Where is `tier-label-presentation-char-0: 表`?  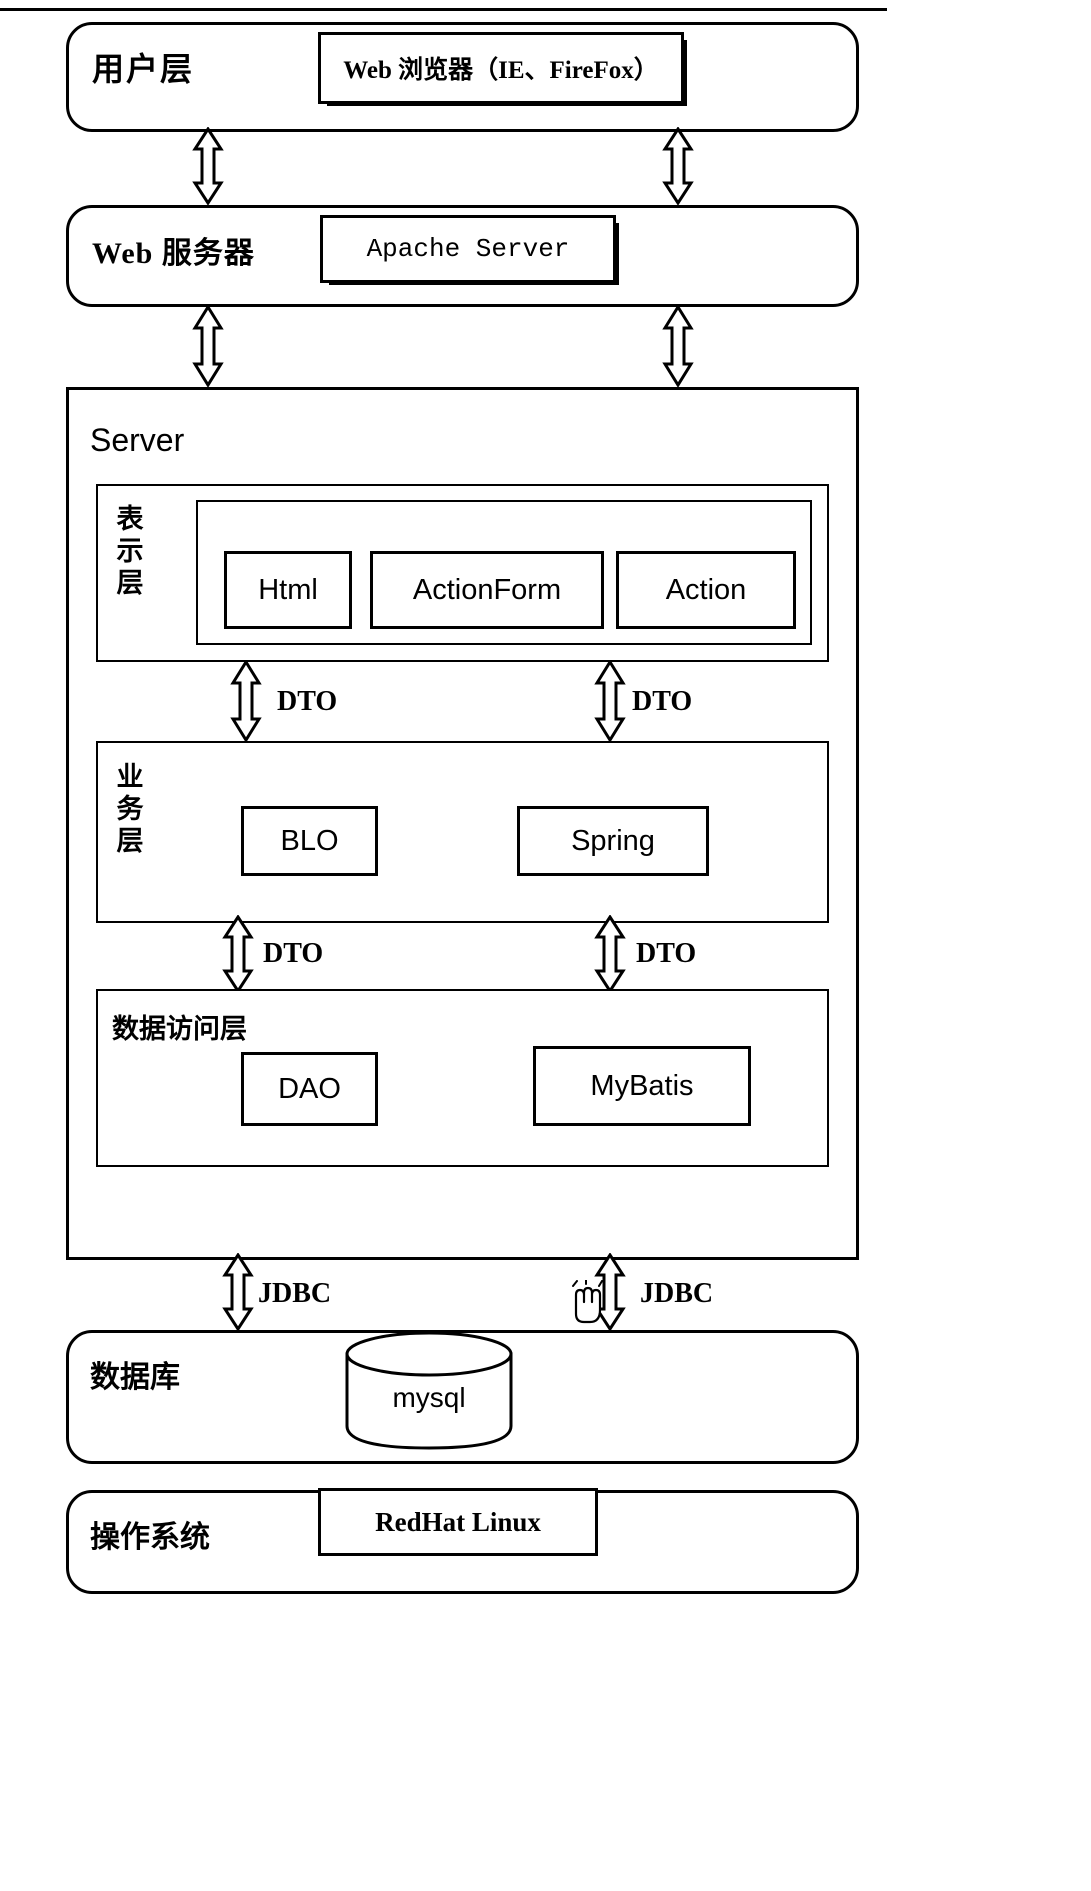 tier-label-presentation-char-0: 表 is located at coordinates (130, 519).